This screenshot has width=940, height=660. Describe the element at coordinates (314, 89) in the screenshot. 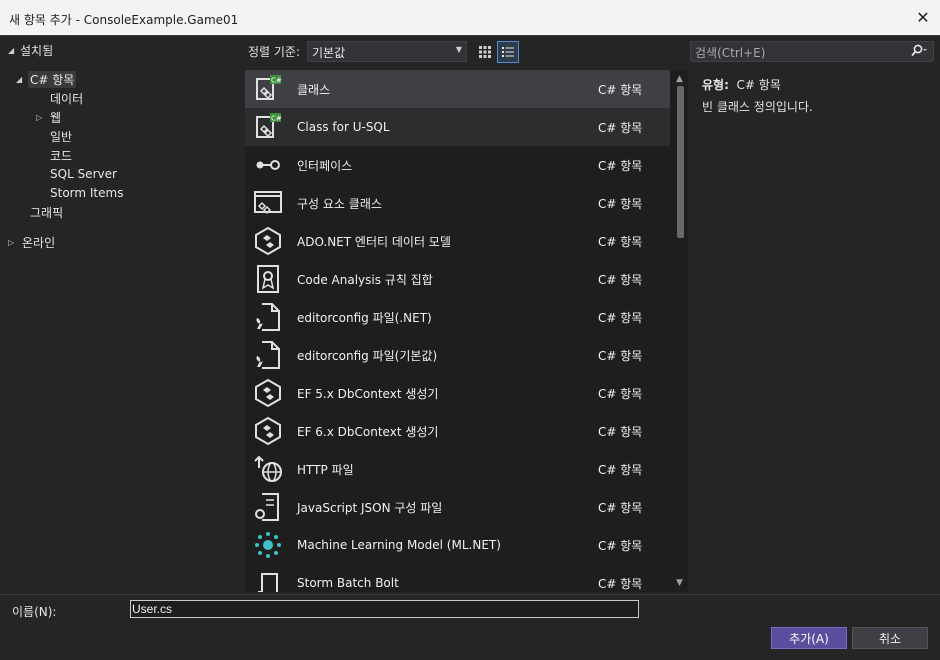

I see `template-name: 클래스` at that location.